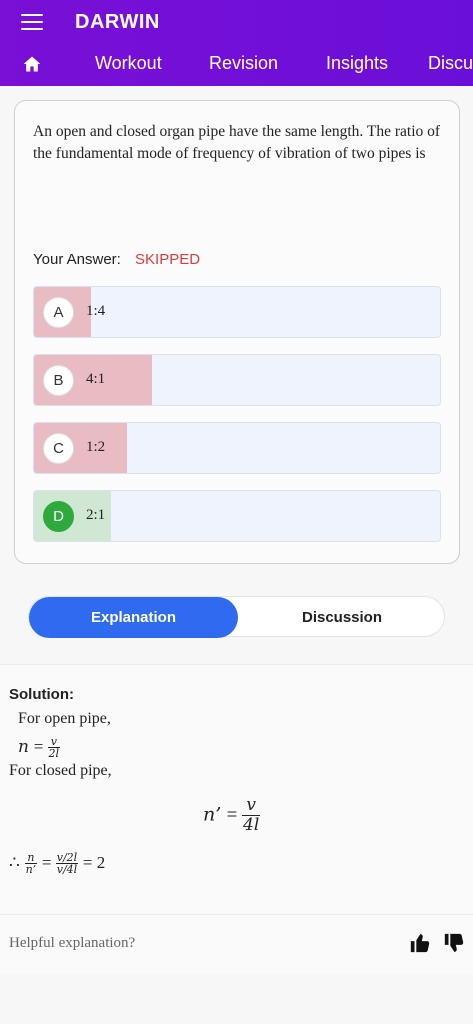 The image size is (473, 1024). What do you see at coordinates (60, 770) in the screenshot?
I see `solution-line-closed-pipe: For closed pipe,` at bounding box center [60, 770].